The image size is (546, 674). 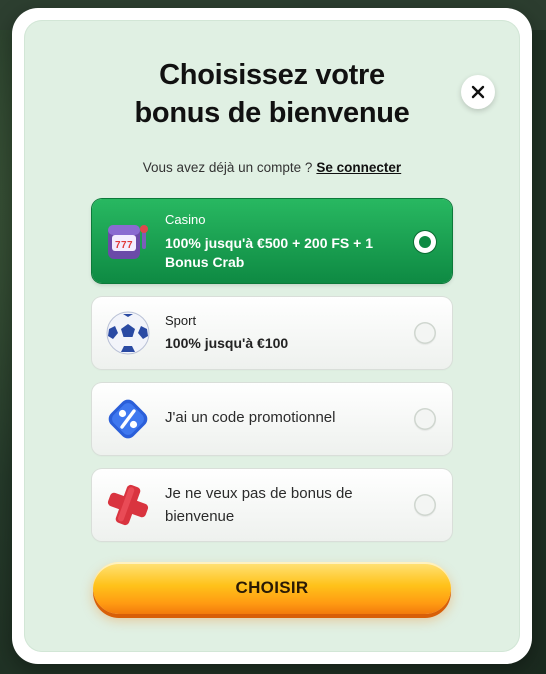 I want to click on option-no-bonus-text: Je ne veux pas de bonus de bienvenue, so click(x=280, y=505).